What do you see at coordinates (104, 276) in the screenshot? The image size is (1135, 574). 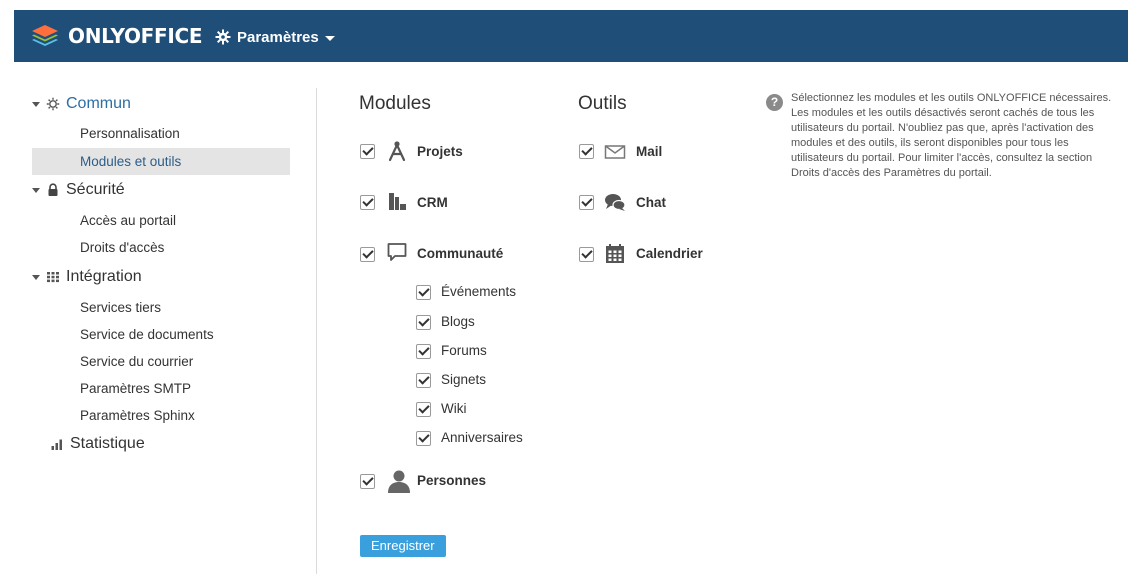 I see `sidebar-section-label: Intégration` at bounding box center [104, 276].